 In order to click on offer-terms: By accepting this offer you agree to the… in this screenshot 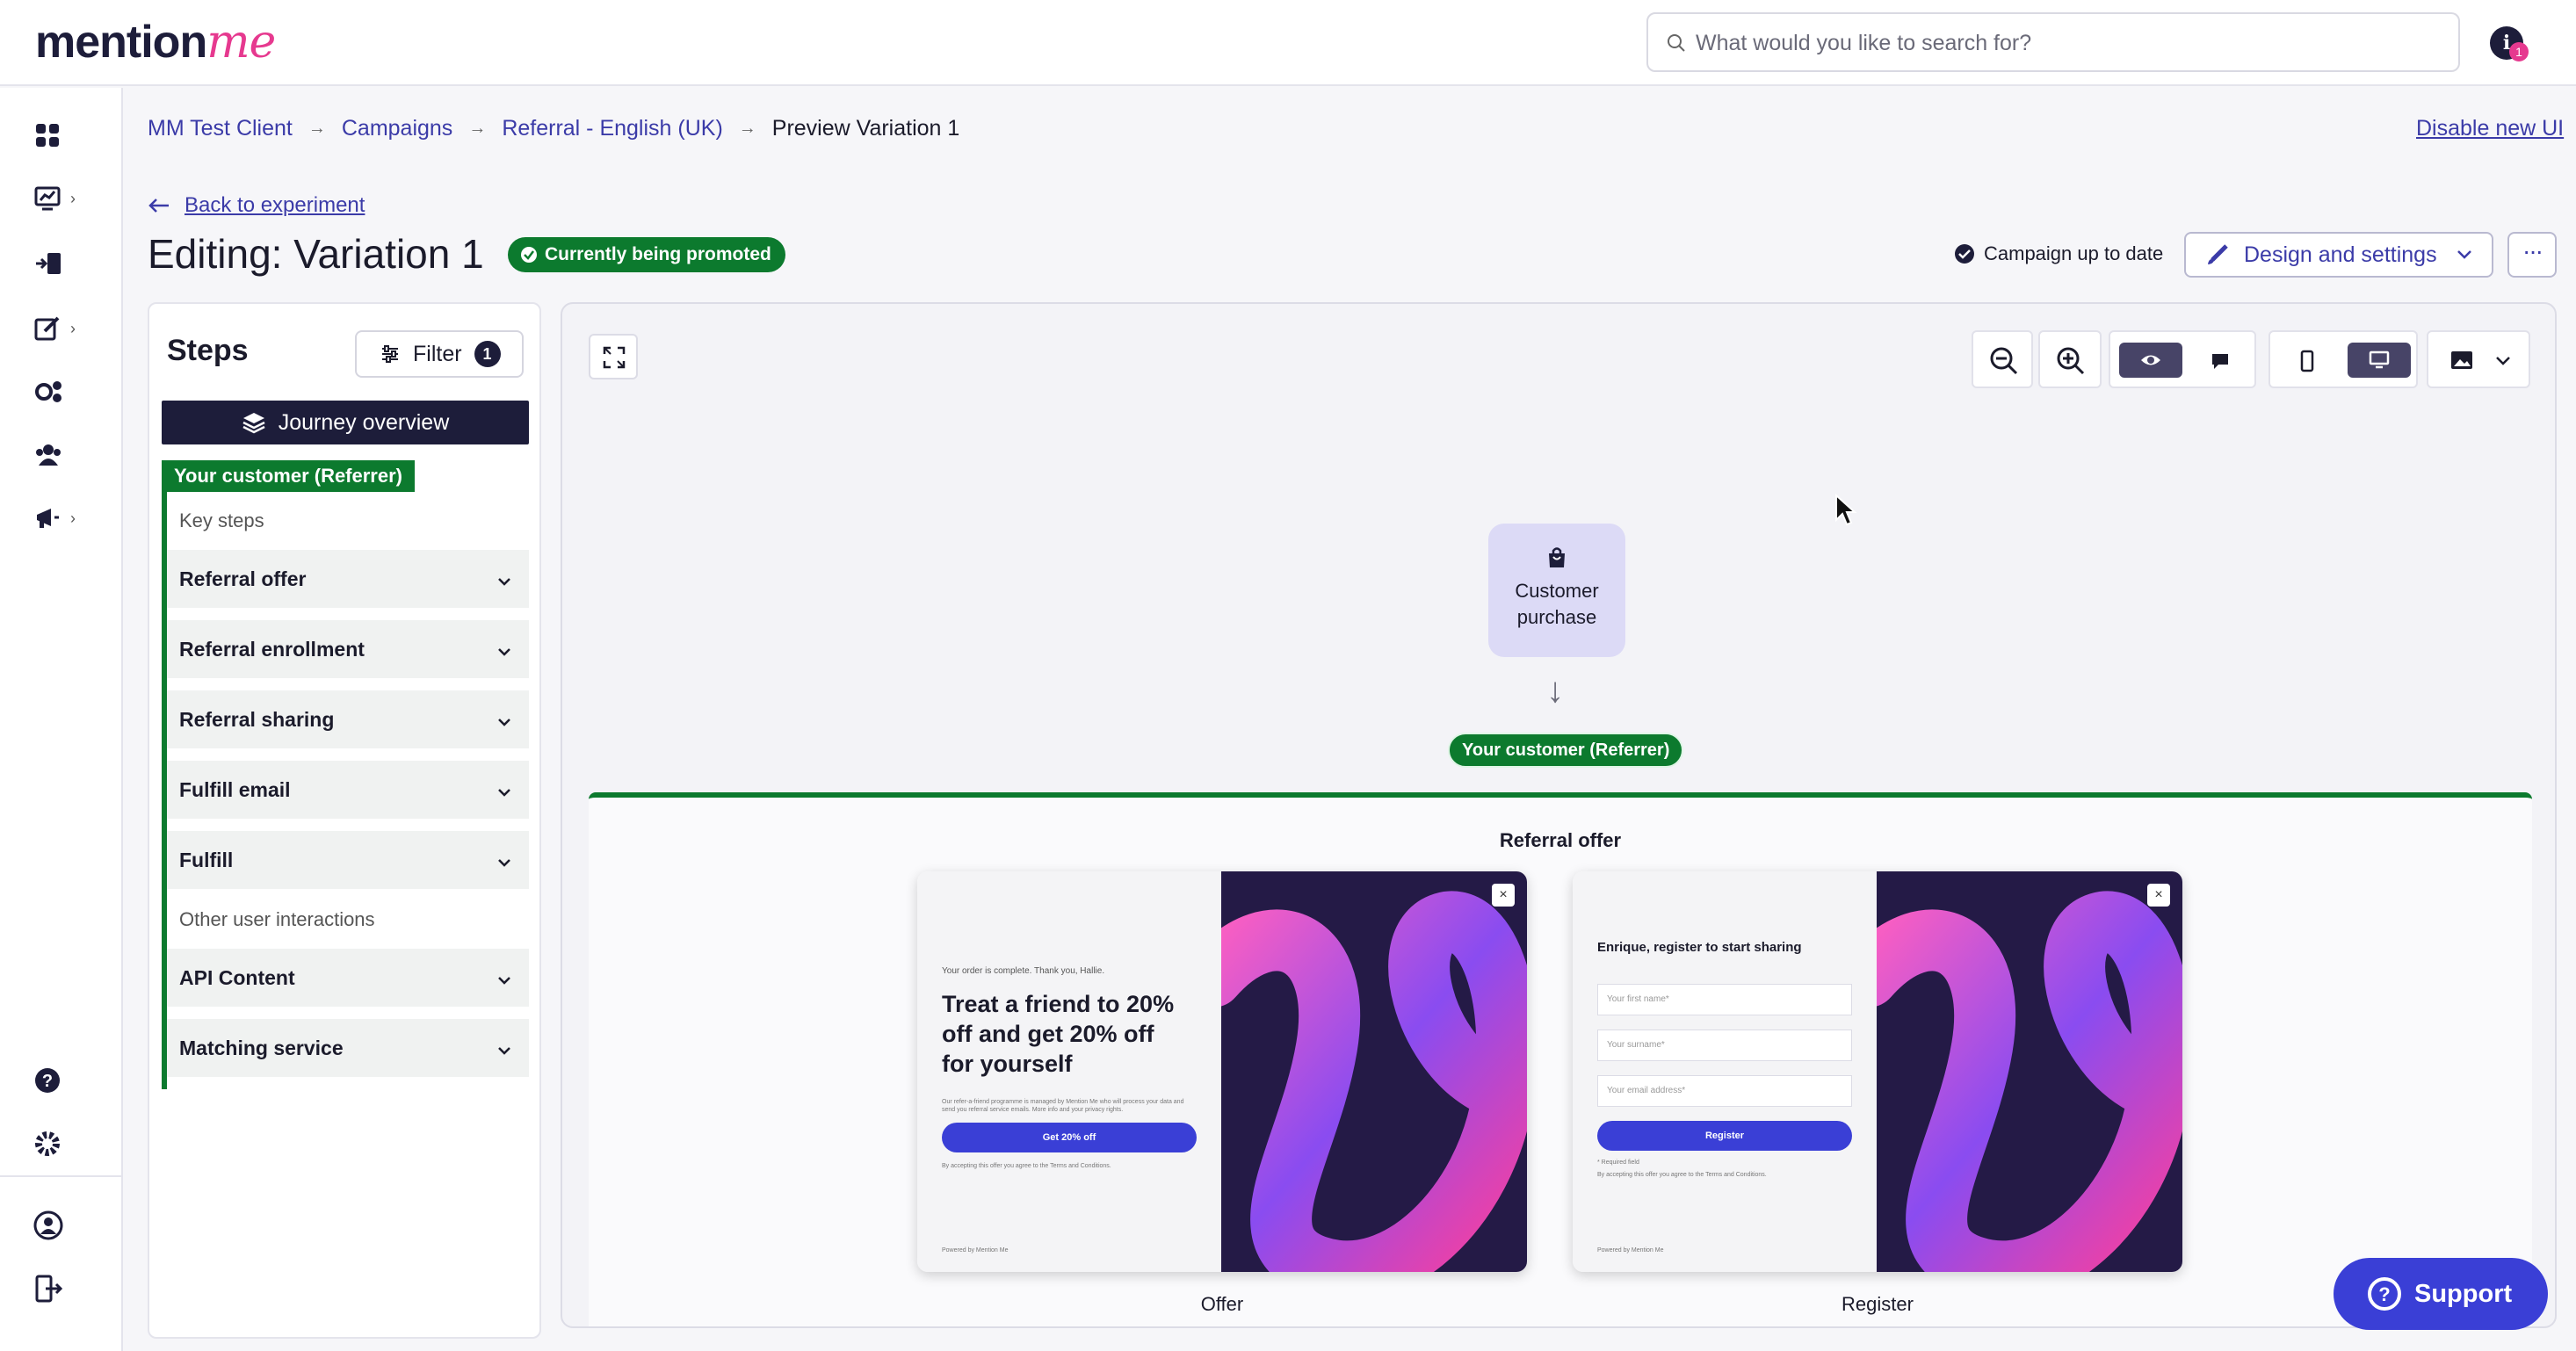, I will do `click(1026, 1166)`.